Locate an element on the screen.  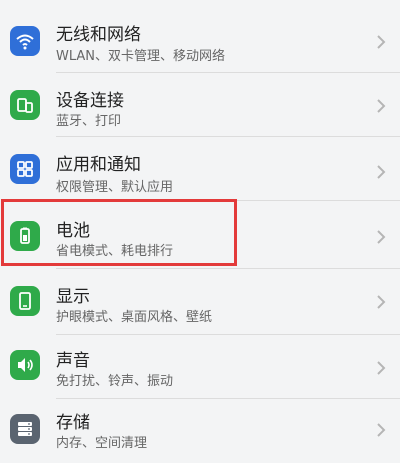
settings-item-device-connect: 设备连接 蓝牙、打印 is located at coordinates (200, 104).